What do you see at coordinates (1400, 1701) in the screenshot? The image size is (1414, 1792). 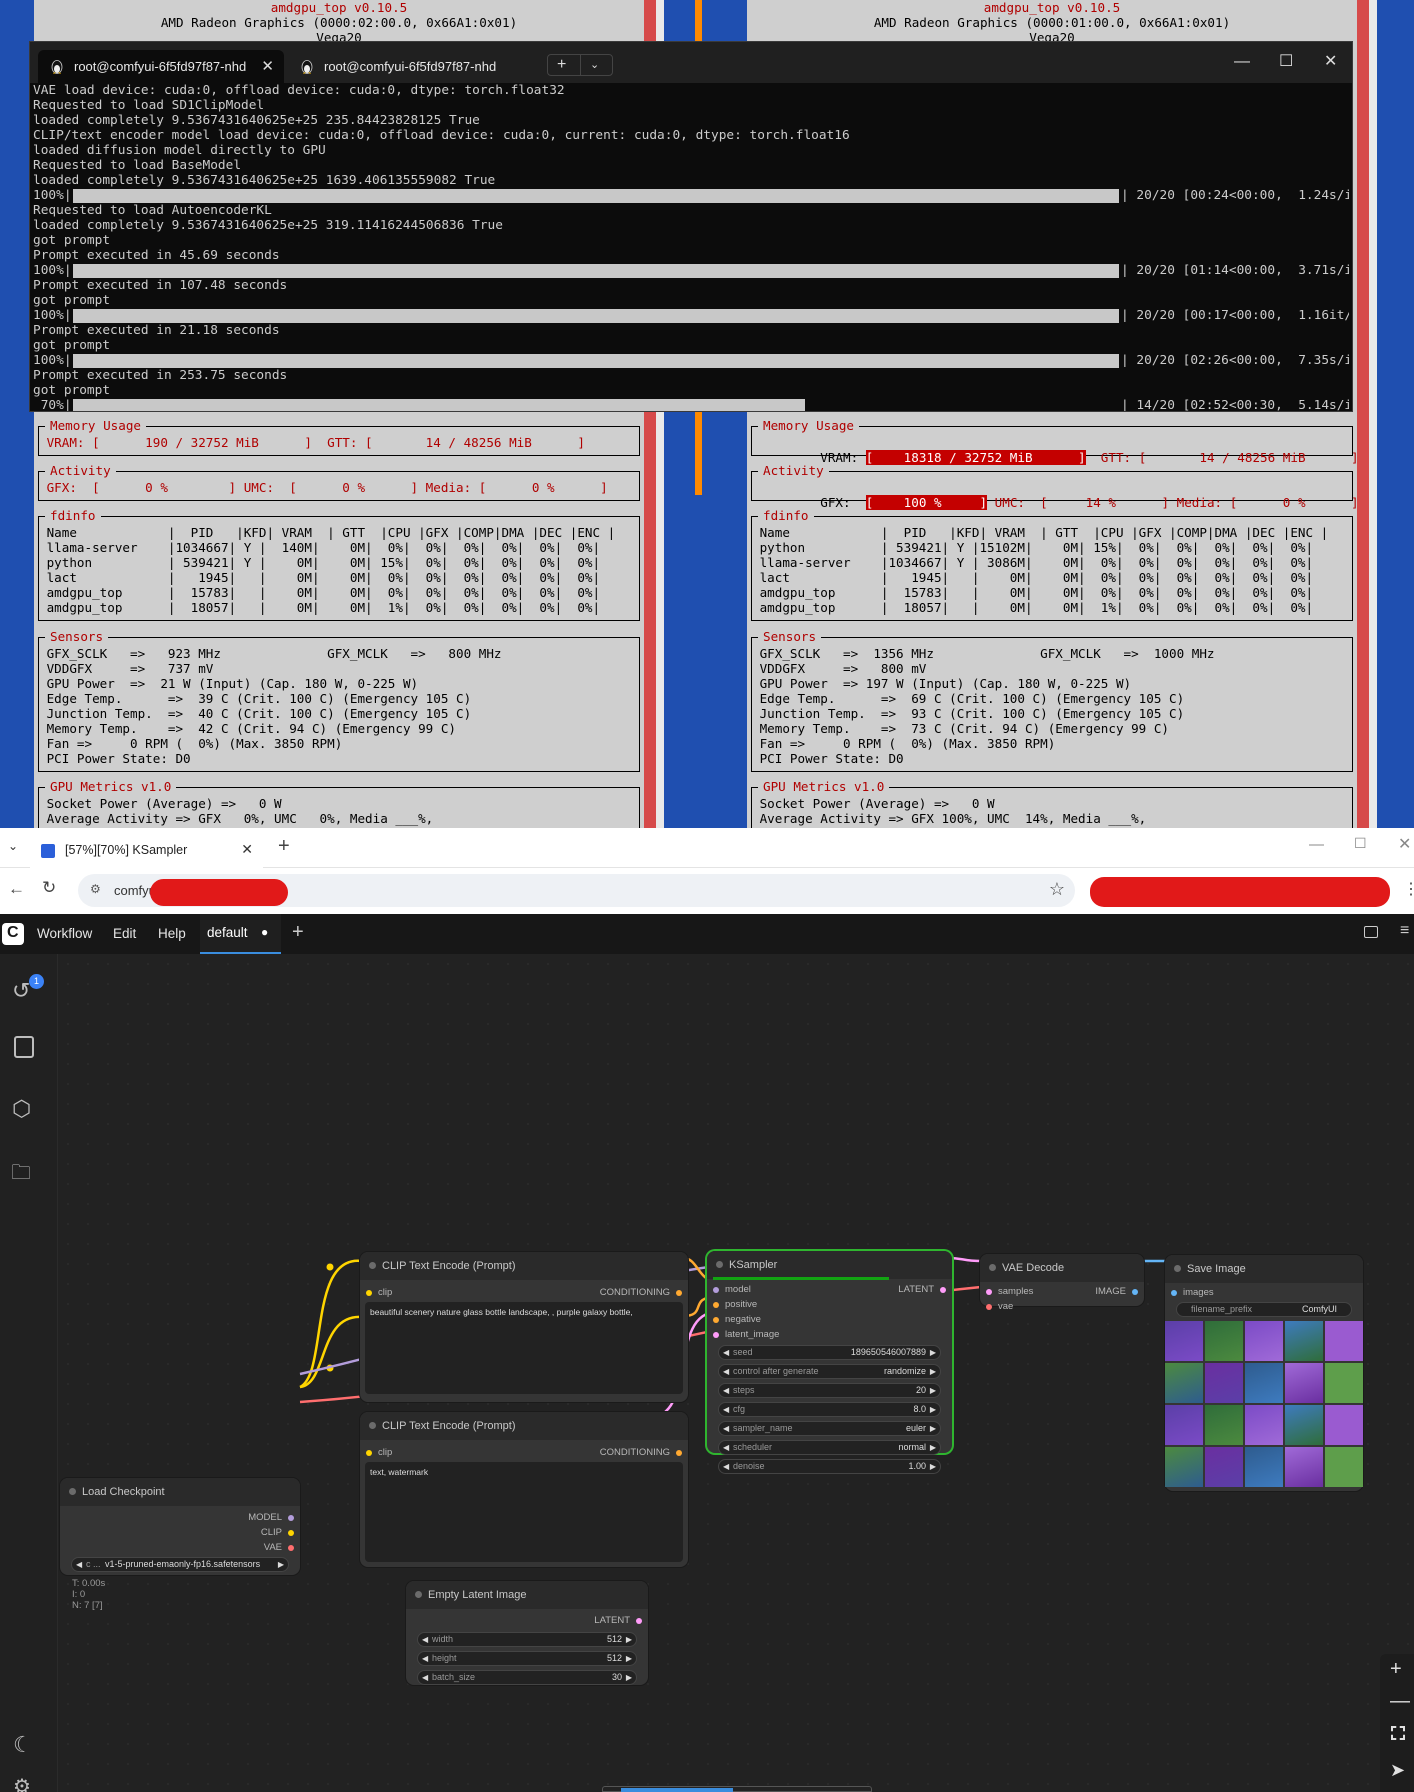 I see `zoom-out-minus-icon: —` at bounding box center [1400, 1701].